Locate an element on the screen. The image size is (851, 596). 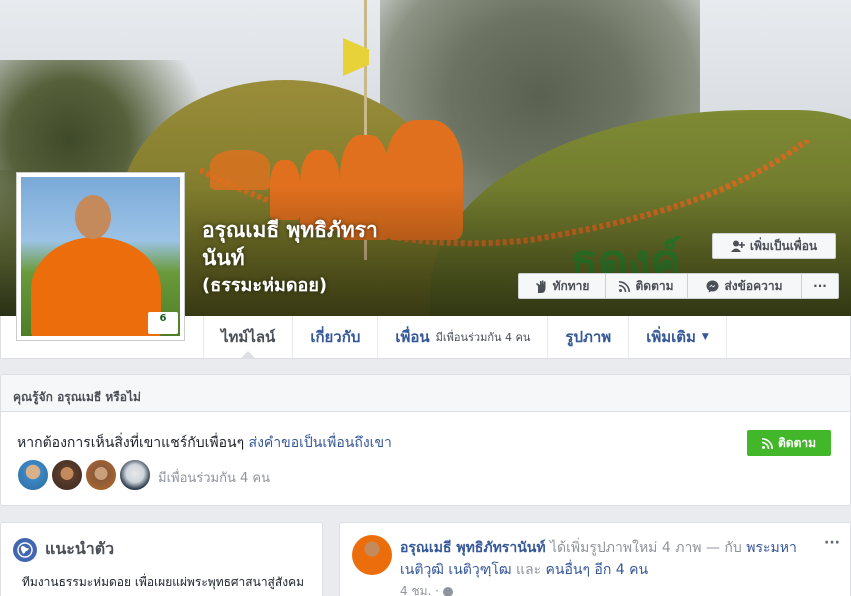
cover-monk is located at coordinates (240, 170).